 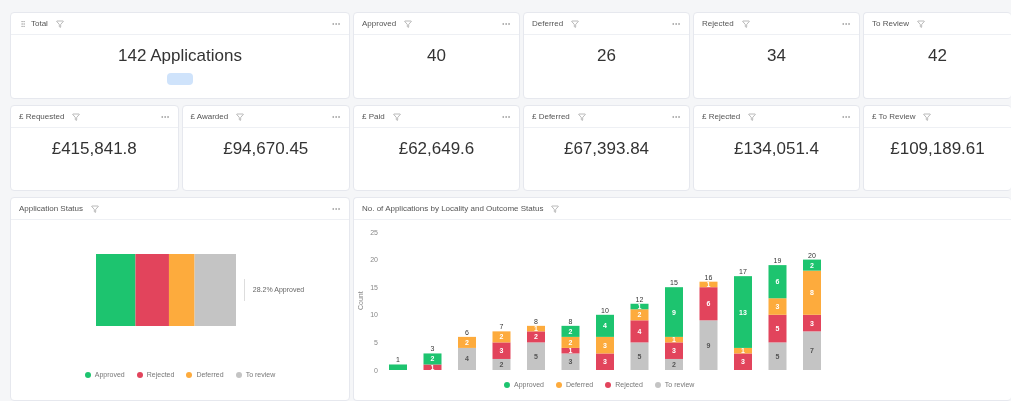 I want to click on card-title: Approved, so click(x=379, y=23).